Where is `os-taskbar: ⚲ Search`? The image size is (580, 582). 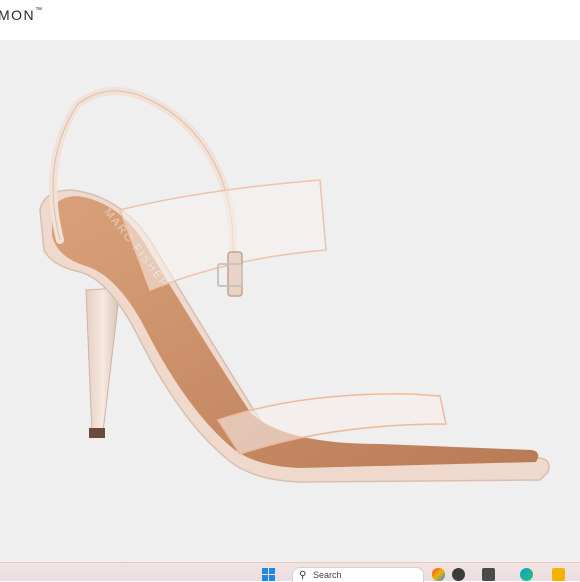 os-taskbar: ⚲ Search is located at coordinates (290, 572).